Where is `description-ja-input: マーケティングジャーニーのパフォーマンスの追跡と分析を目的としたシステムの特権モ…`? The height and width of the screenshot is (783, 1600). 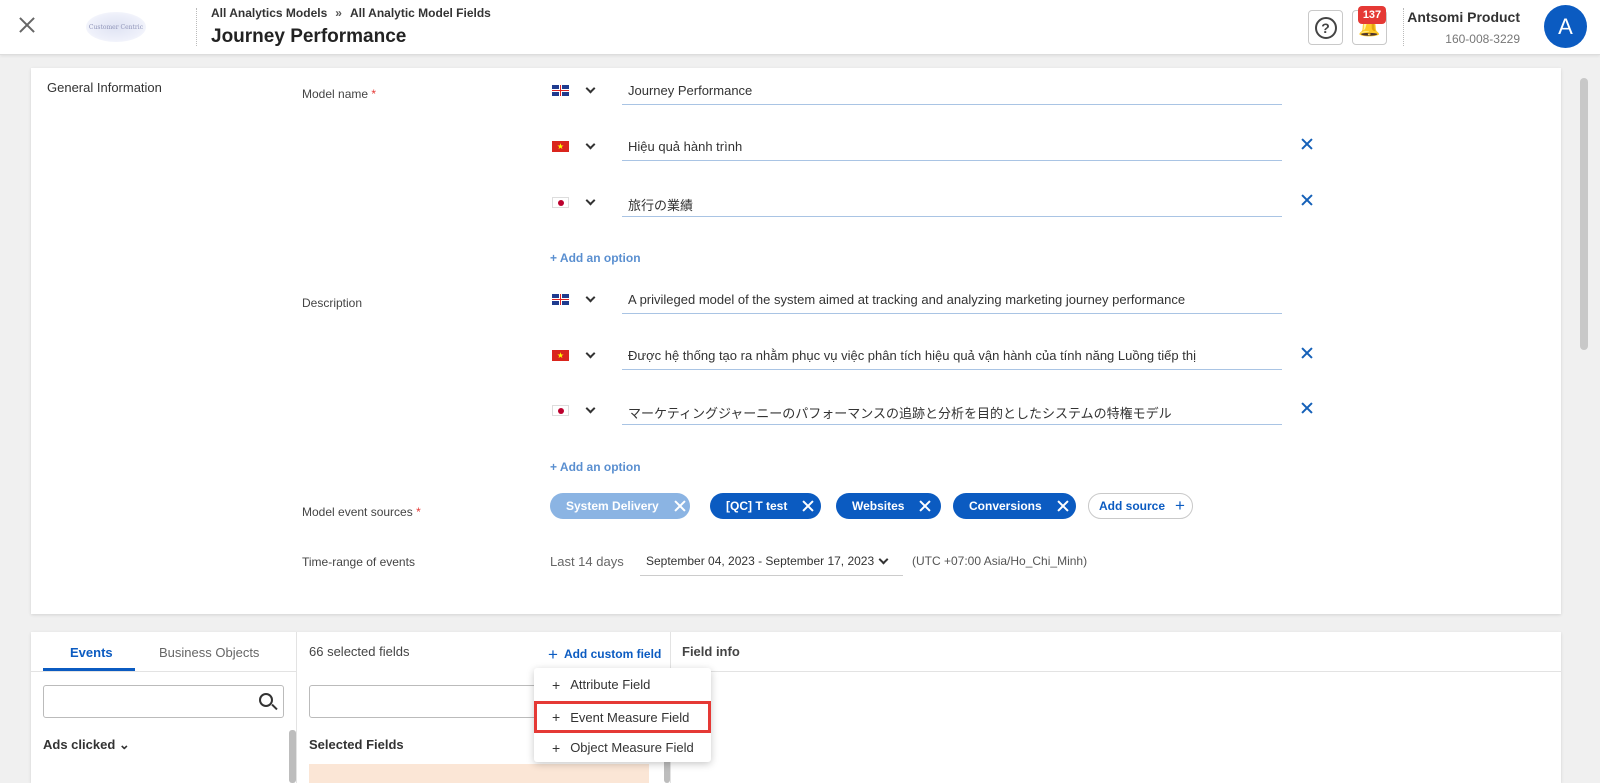 description-ja-input: マーケティングジャーニーのパフォーマンスの追跡と分析を目的としたシステムの特権モ… is located at coordinates (952, 411).